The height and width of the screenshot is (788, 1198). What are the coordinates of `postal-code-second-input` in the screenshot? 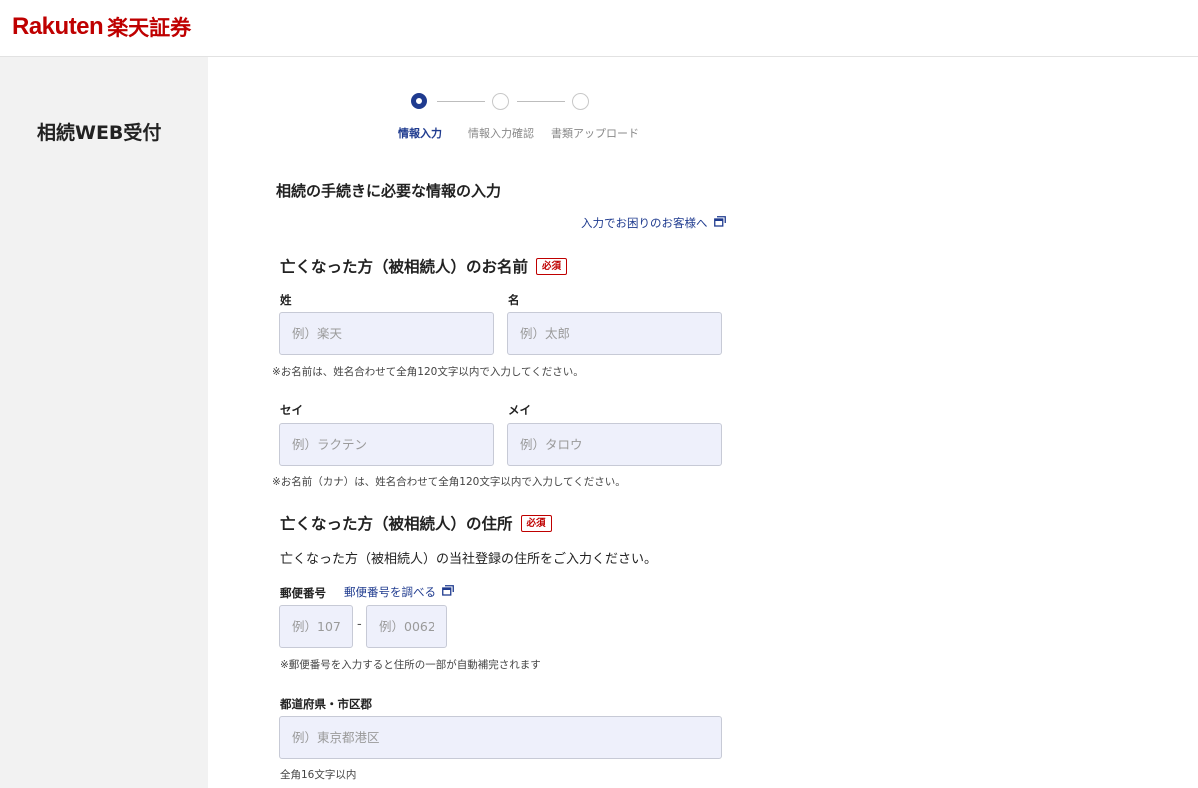 It's located at (406, 626).